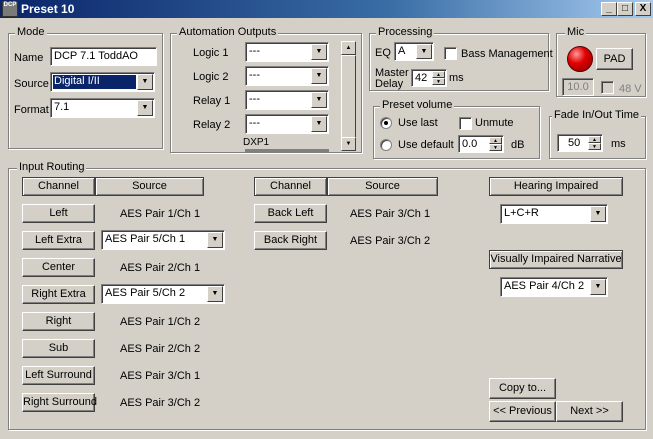 The width and height of the screenshot is (653, 439). Describe the element at coordinates (389, 84) in the screenshot. I see `master-delay-label-2: Delay` at that location.